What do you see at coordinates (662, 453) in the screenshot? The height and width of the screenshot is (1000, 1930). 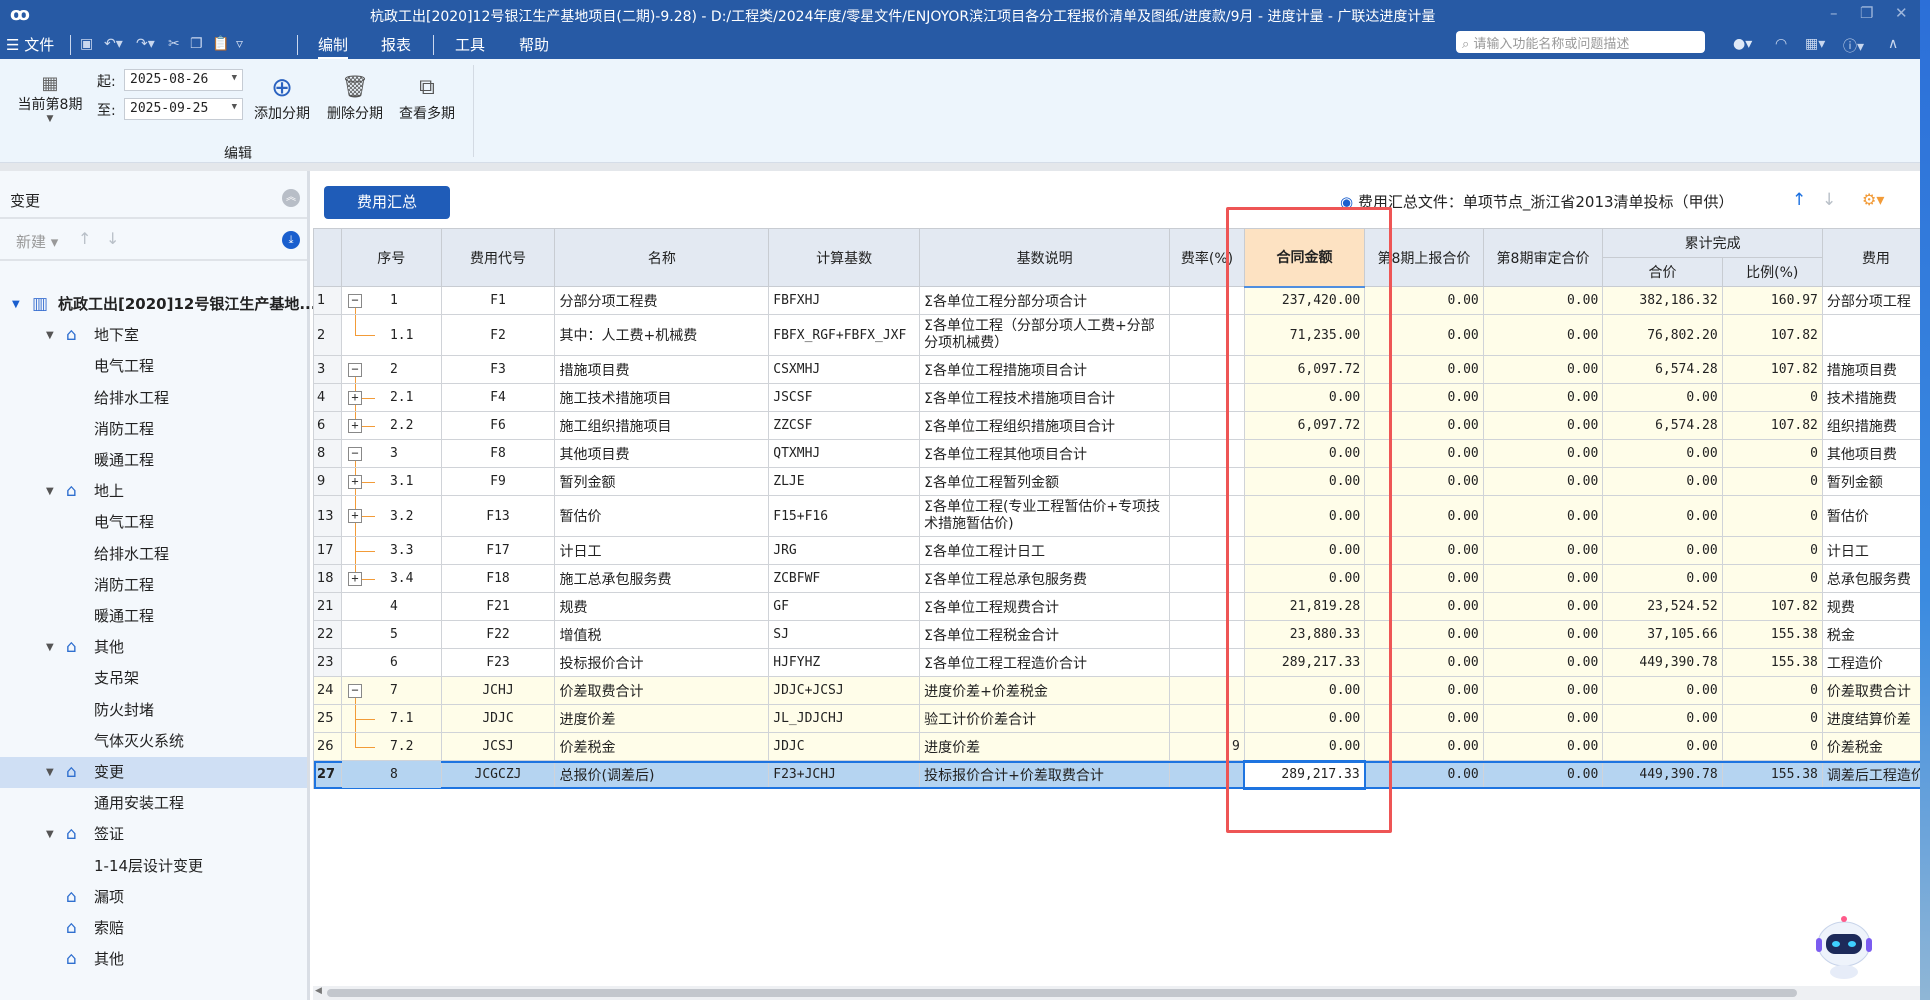 I see `name-cell: 其他项目费` at bounding box center [662, 453].